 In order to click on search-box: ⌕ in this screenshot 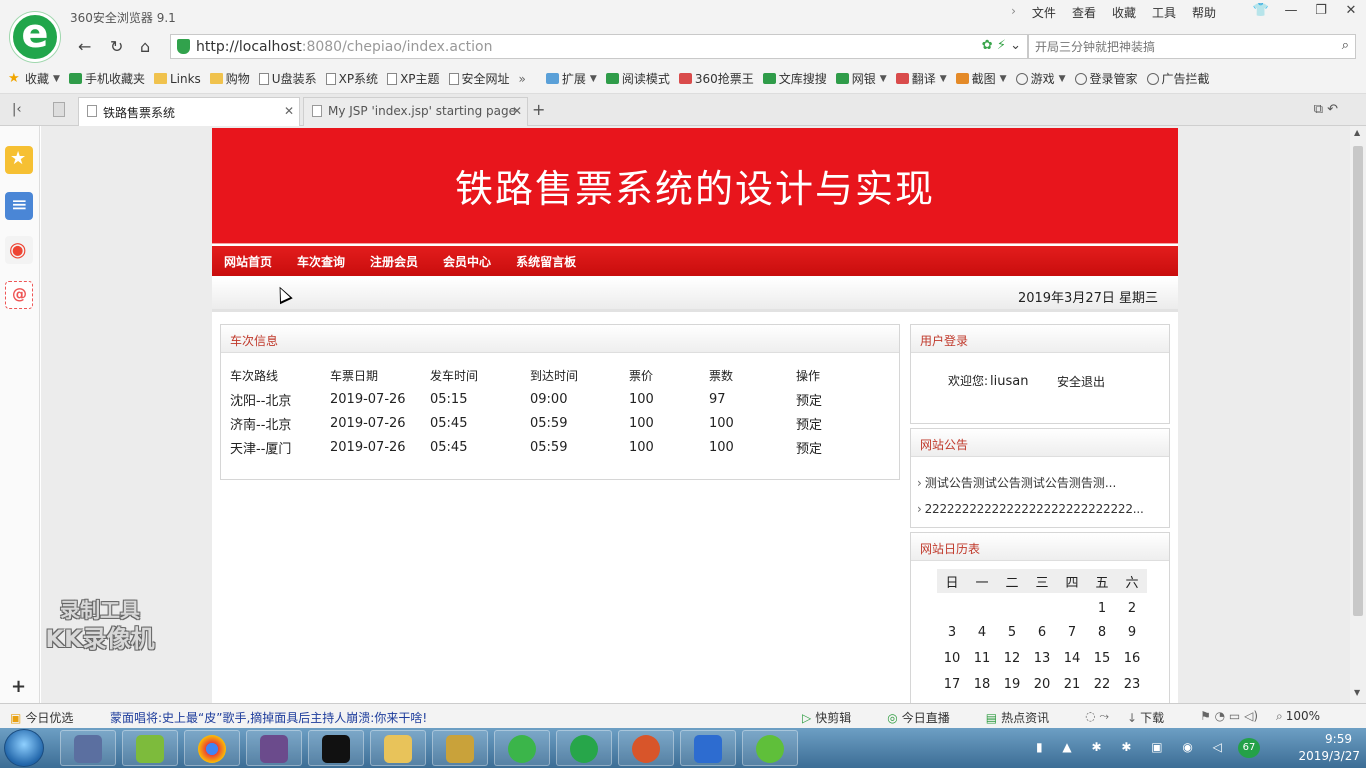, I will do `click(1192, 46)`.